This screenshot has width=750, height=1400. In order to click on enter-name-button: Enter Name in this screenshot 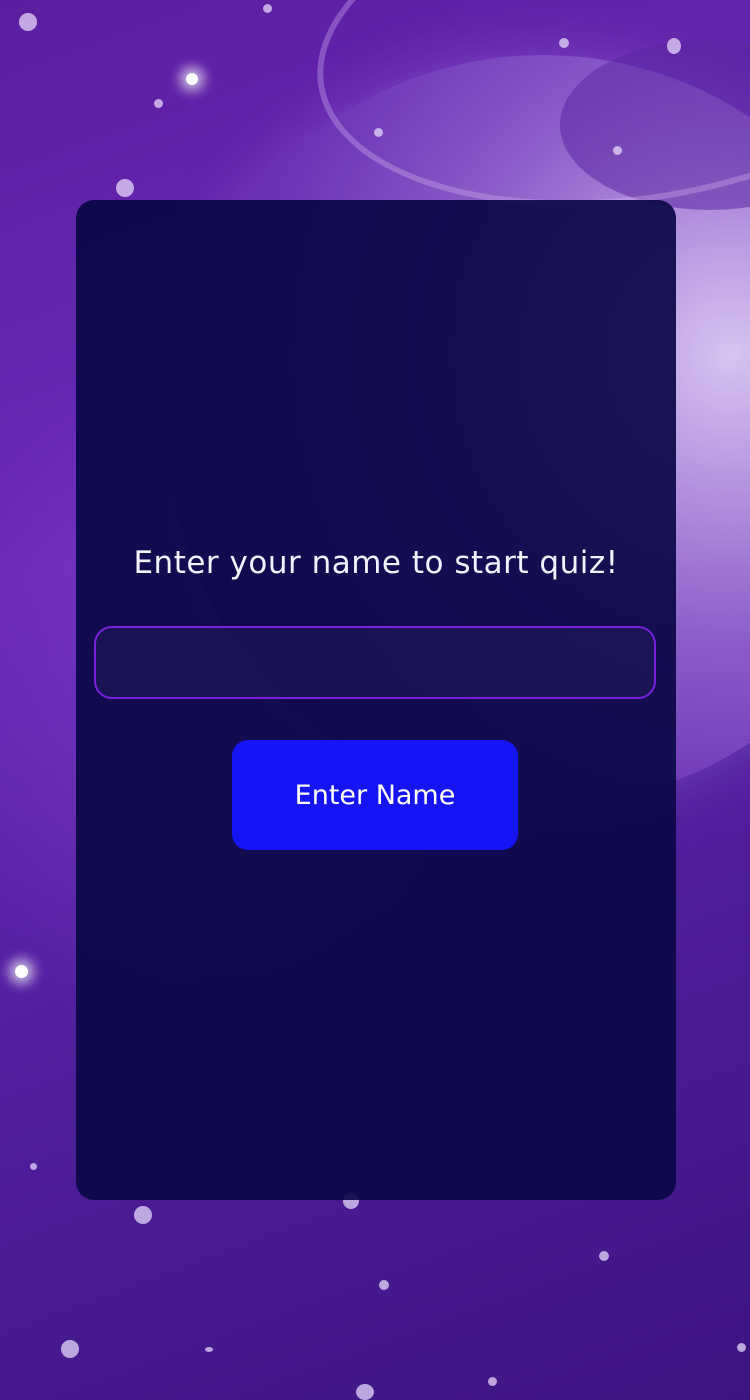, I will do `click(375, 795)`.